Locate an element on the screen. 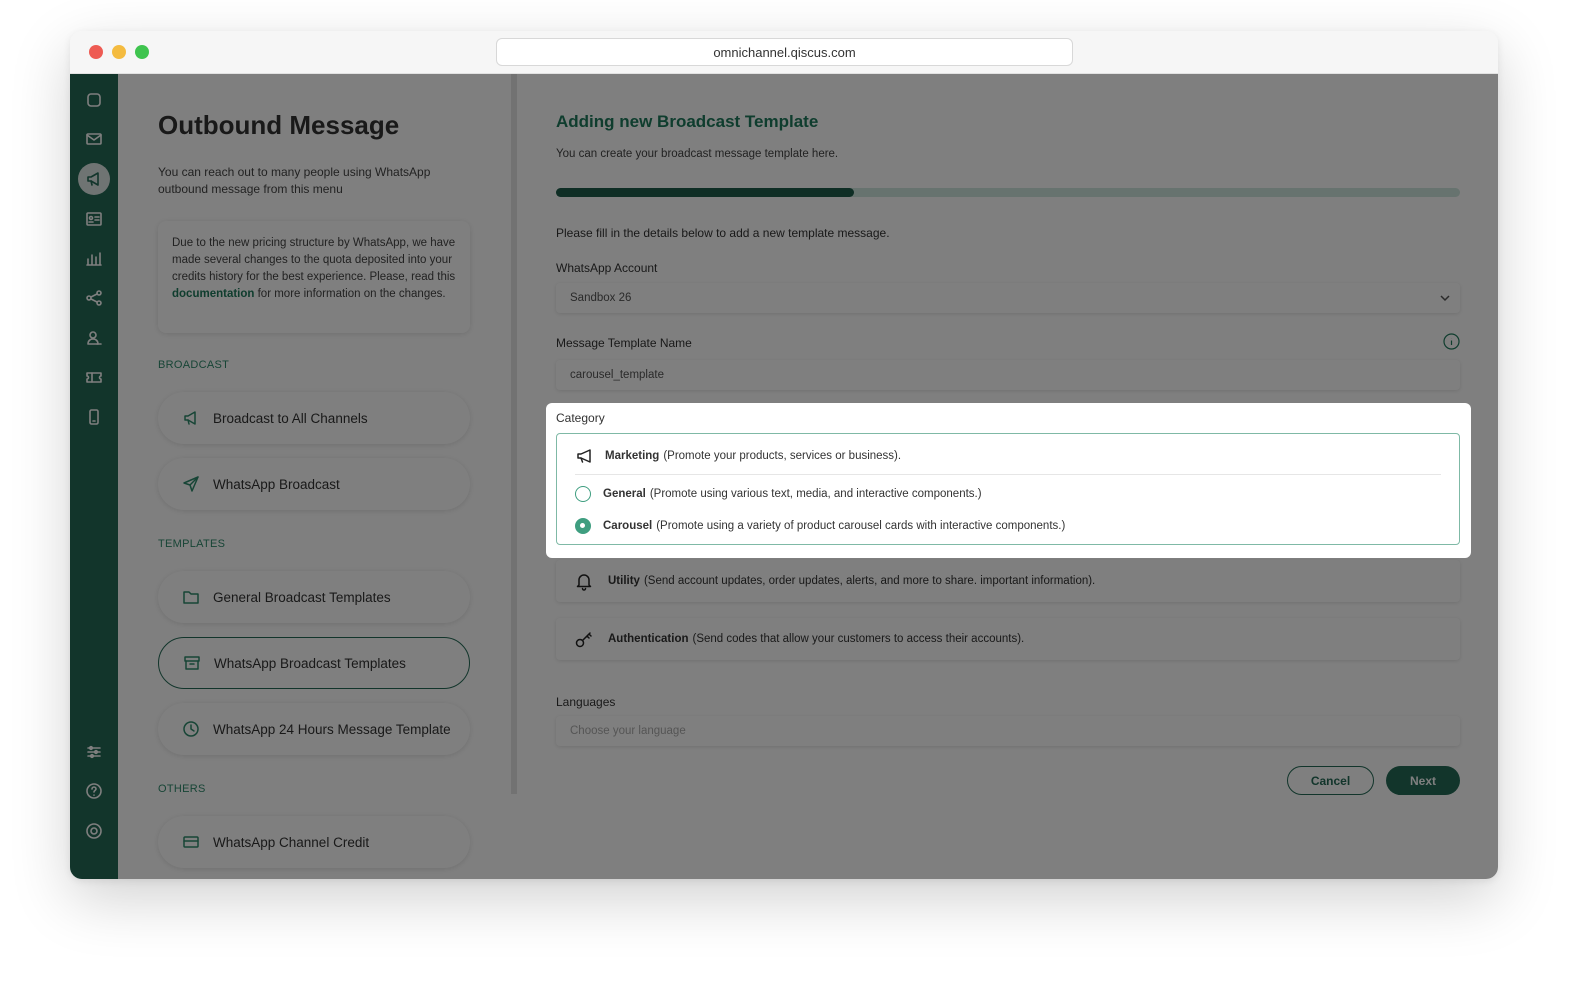 This screenshot has height=993, width=1577. marketing-name: Marketing is located at coordinates (632, 456).